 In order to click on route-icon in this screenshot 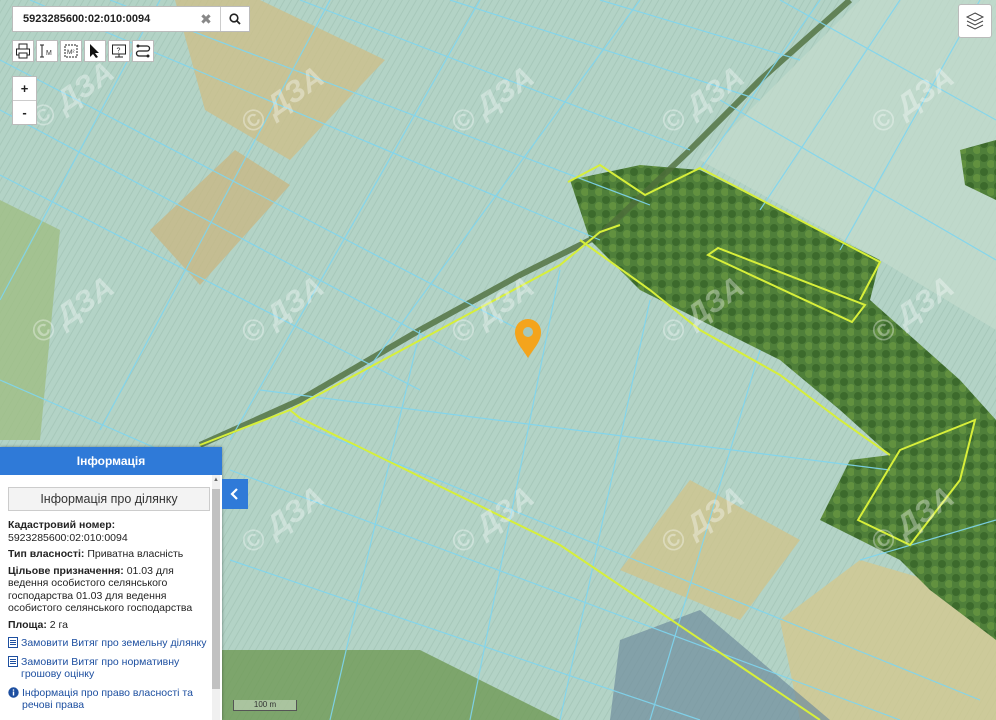, I will do `click(143, 51)`.